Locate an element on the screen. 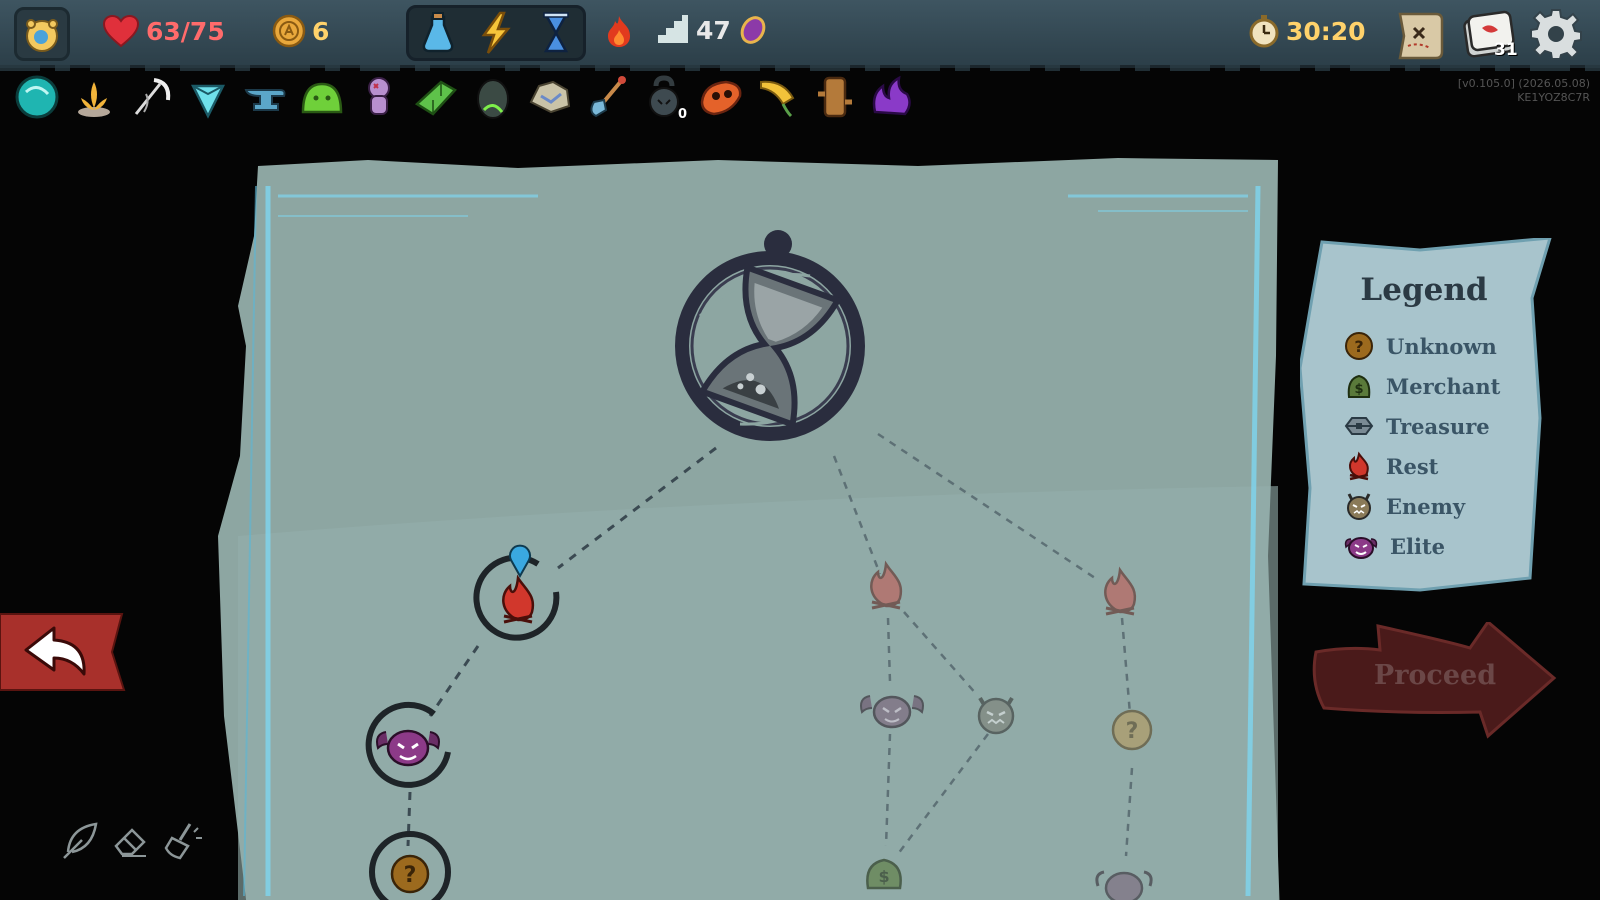 This screenshot has width=1600, height=900. back-button is located at coordinates (63, 652).